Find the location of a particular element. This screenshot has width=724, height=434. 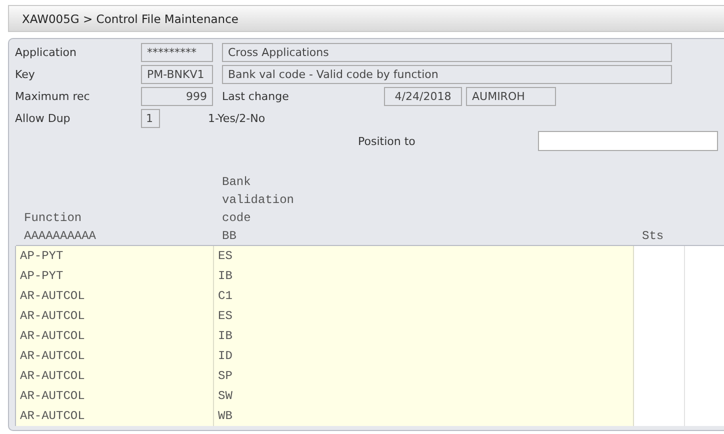

description-field: Cross Applications is located at coordinates (447, 52).